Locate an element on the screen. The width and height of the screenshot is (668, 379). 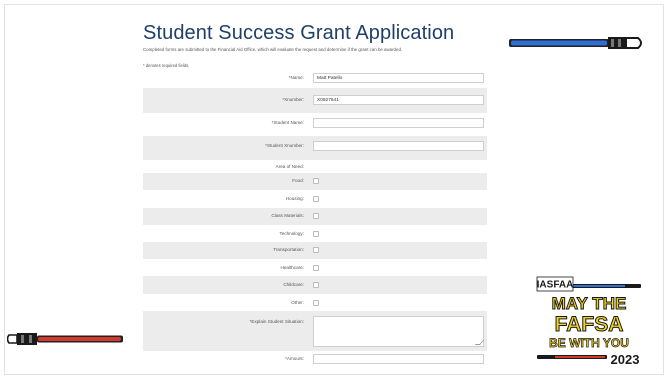
row-need-healthcare: Healthcare: is located at coordinates (315, 267).